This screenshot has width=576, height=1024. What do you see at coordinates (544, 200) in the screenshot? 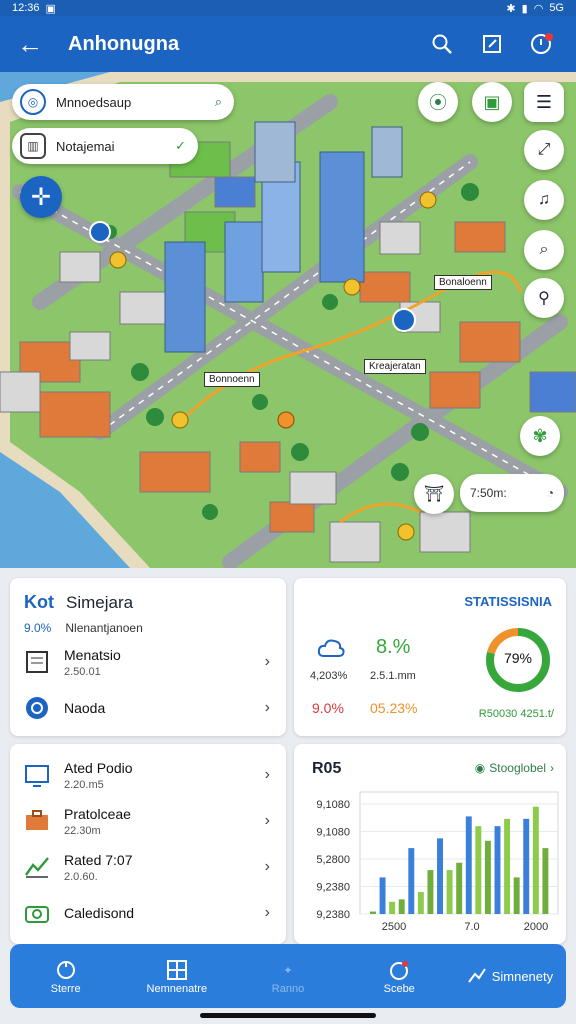
I see `bell-button: ♫` at bounding box center [544, 200].